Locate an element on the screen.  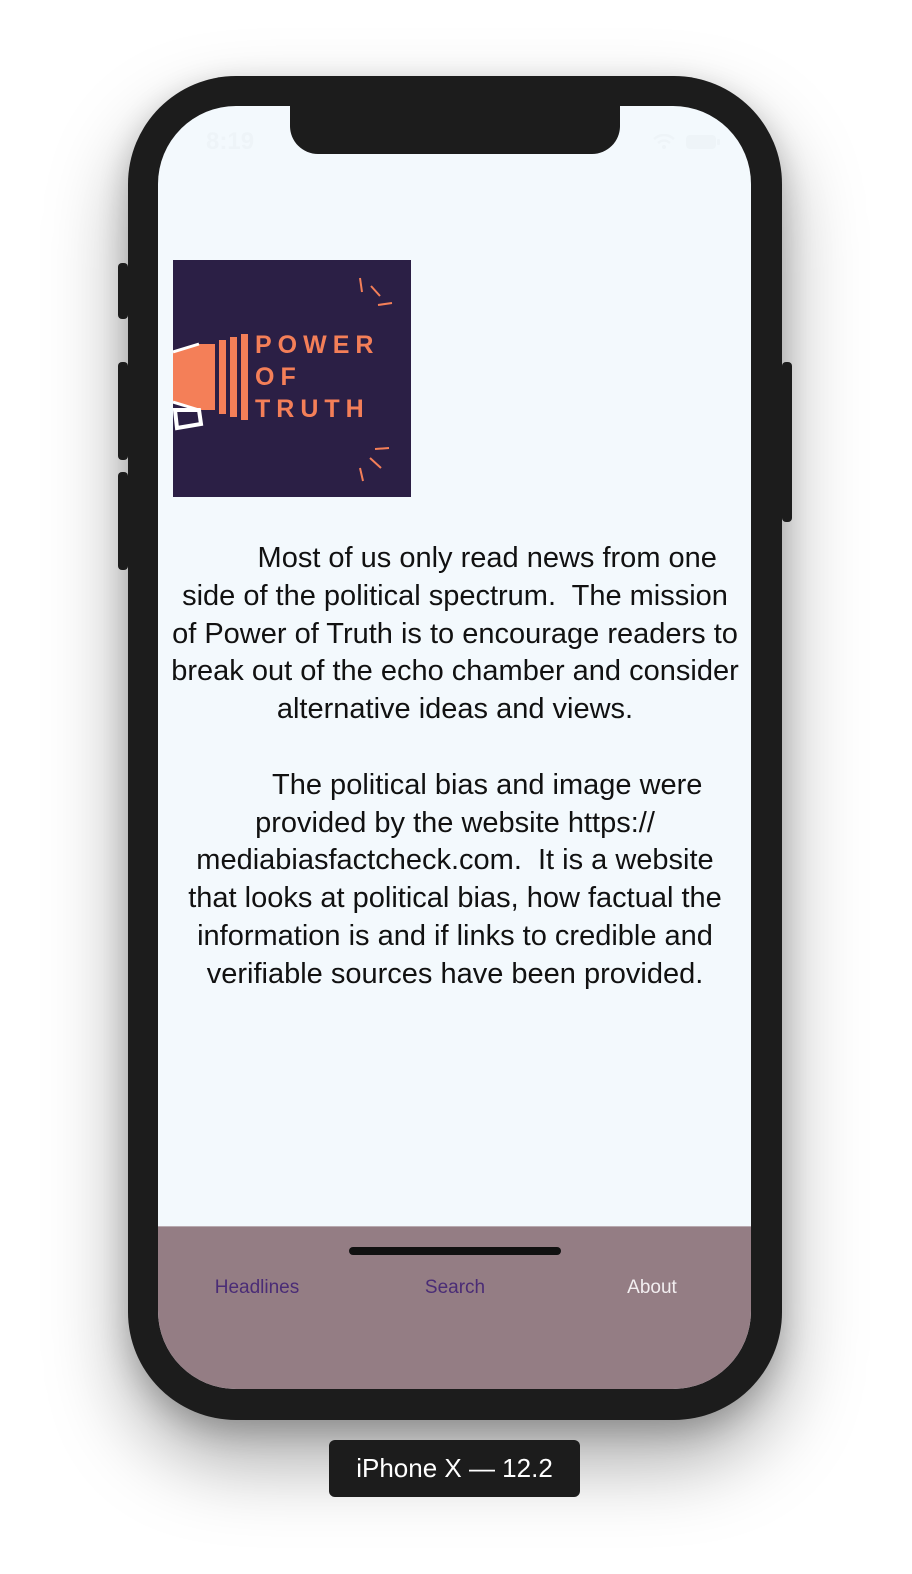
tab-headlines: Headlines is located at coordinates (257, 1288).